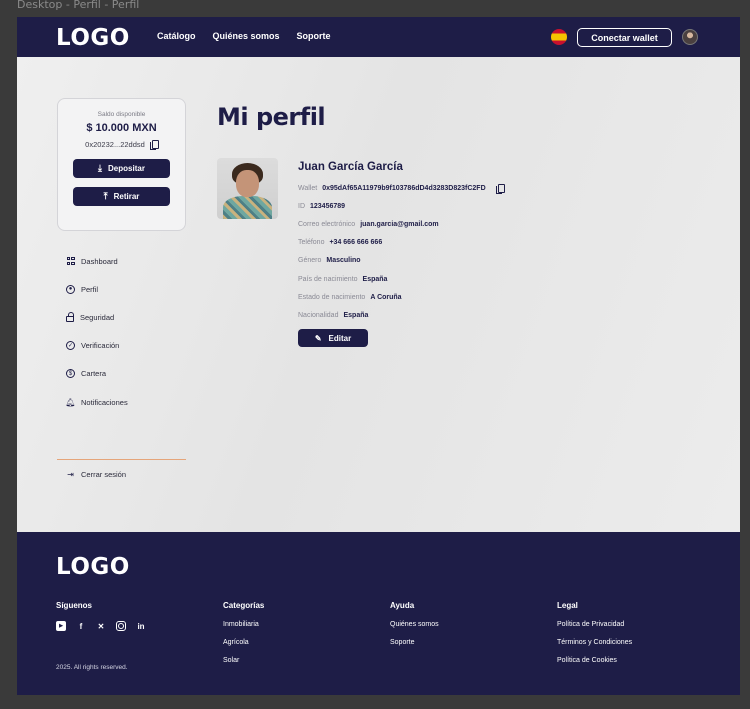  Describe the element at coordinates (93, 38) in the screenshot. I see `logo: LOGO` at that location.